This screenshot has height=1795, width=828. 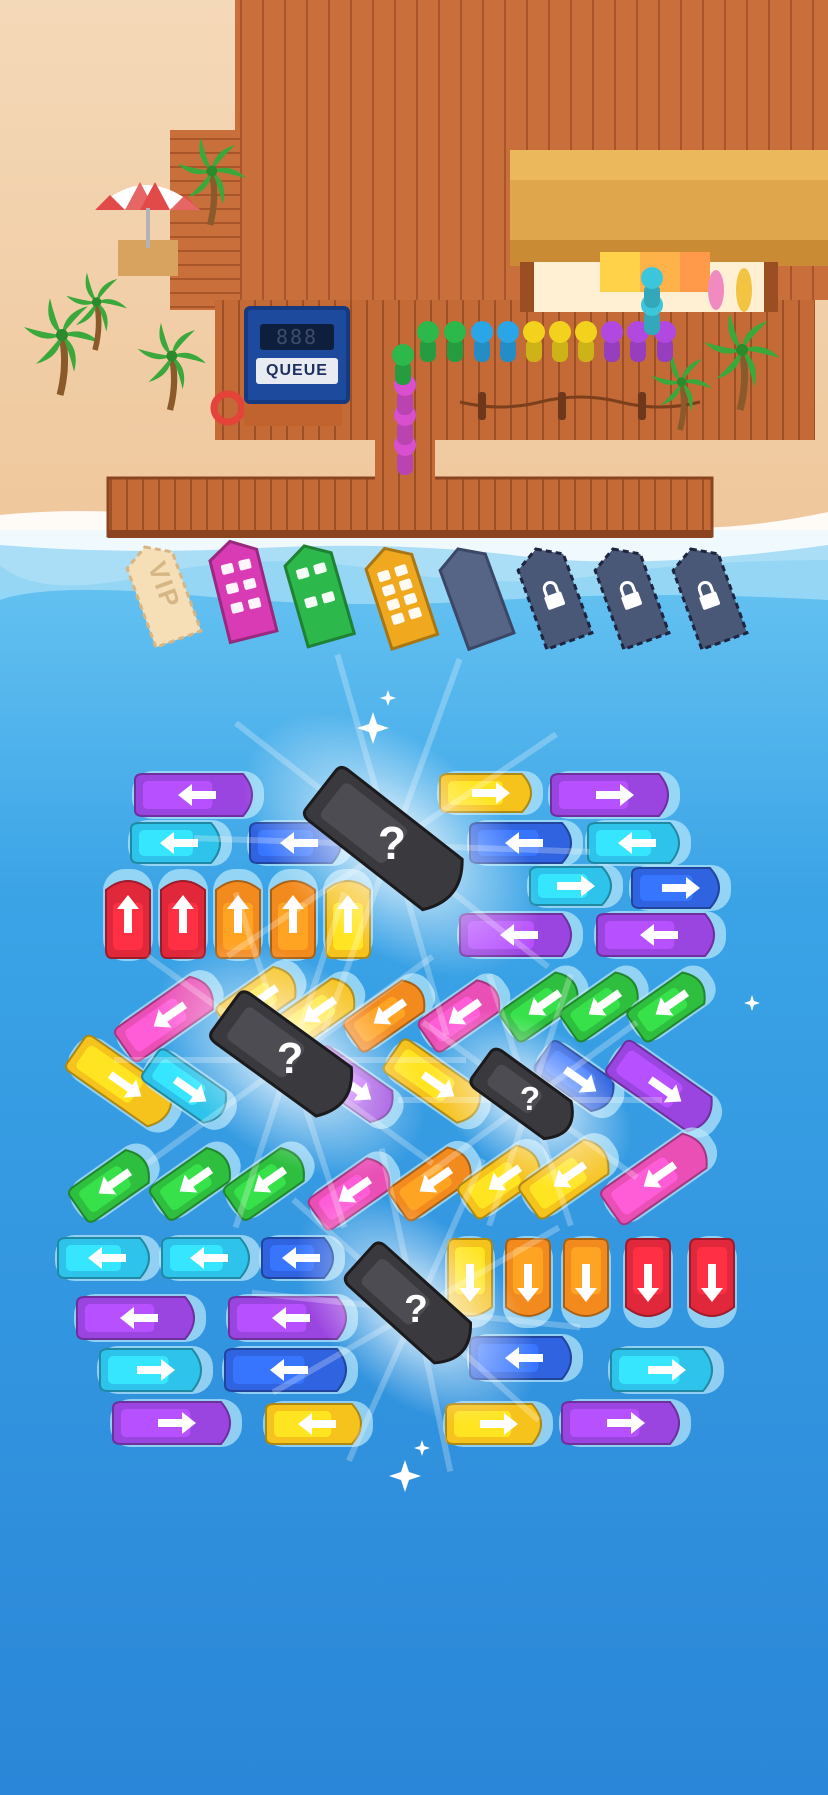 I want to click on queue-counter: 888, so click(x=297, y=337).